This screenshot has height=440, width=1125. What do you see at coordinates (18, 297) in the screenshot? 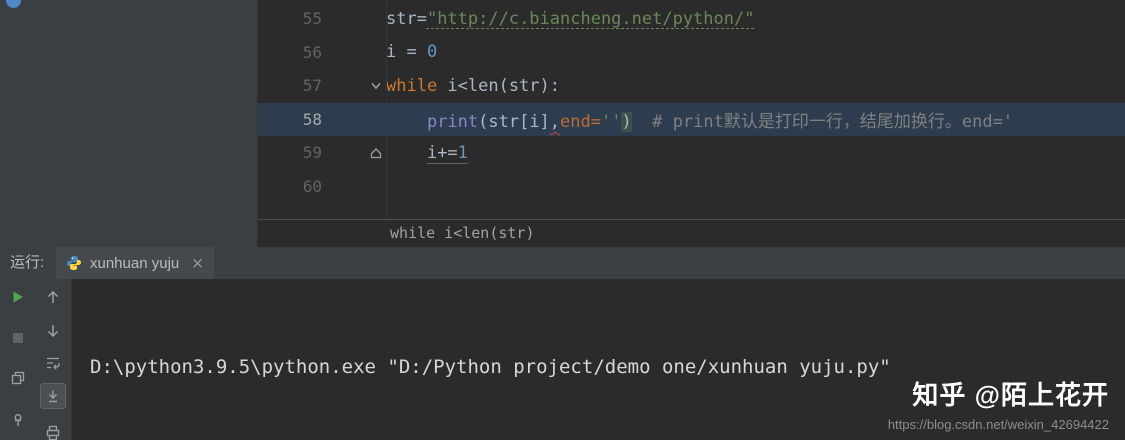
I see `rerun-button` at bounding box center [18, 297].